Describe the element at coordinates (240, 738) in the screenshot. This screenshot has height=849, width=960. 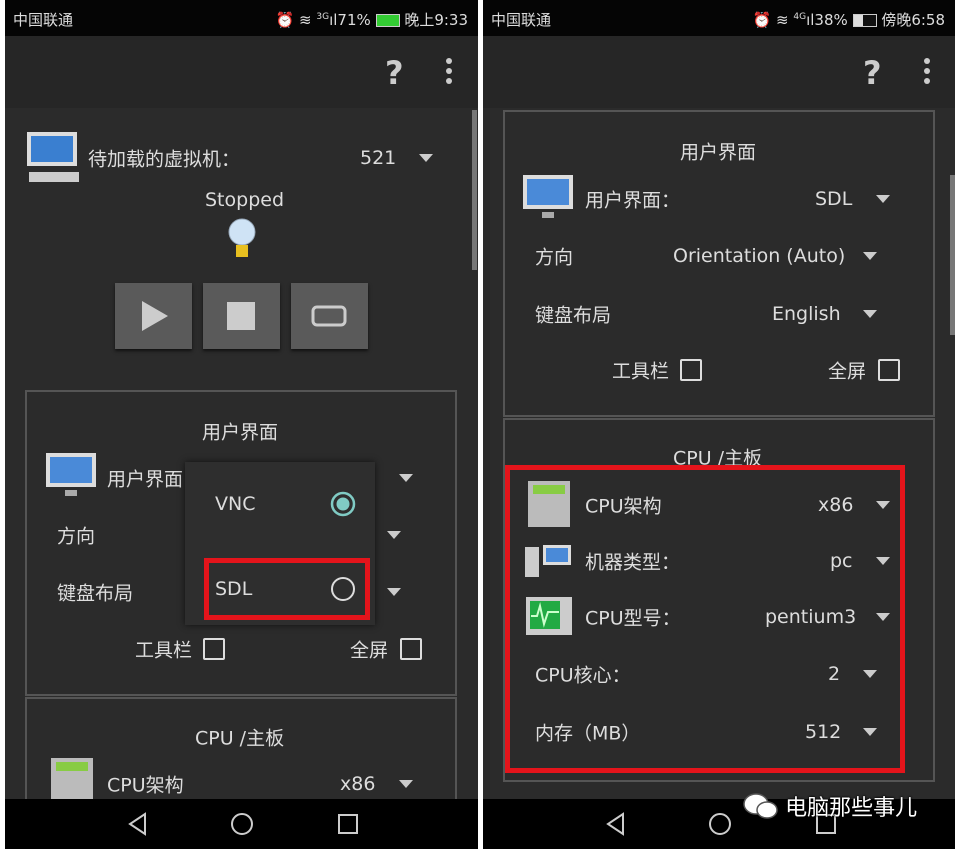
I see `section-title: CPU /主板` at that location.